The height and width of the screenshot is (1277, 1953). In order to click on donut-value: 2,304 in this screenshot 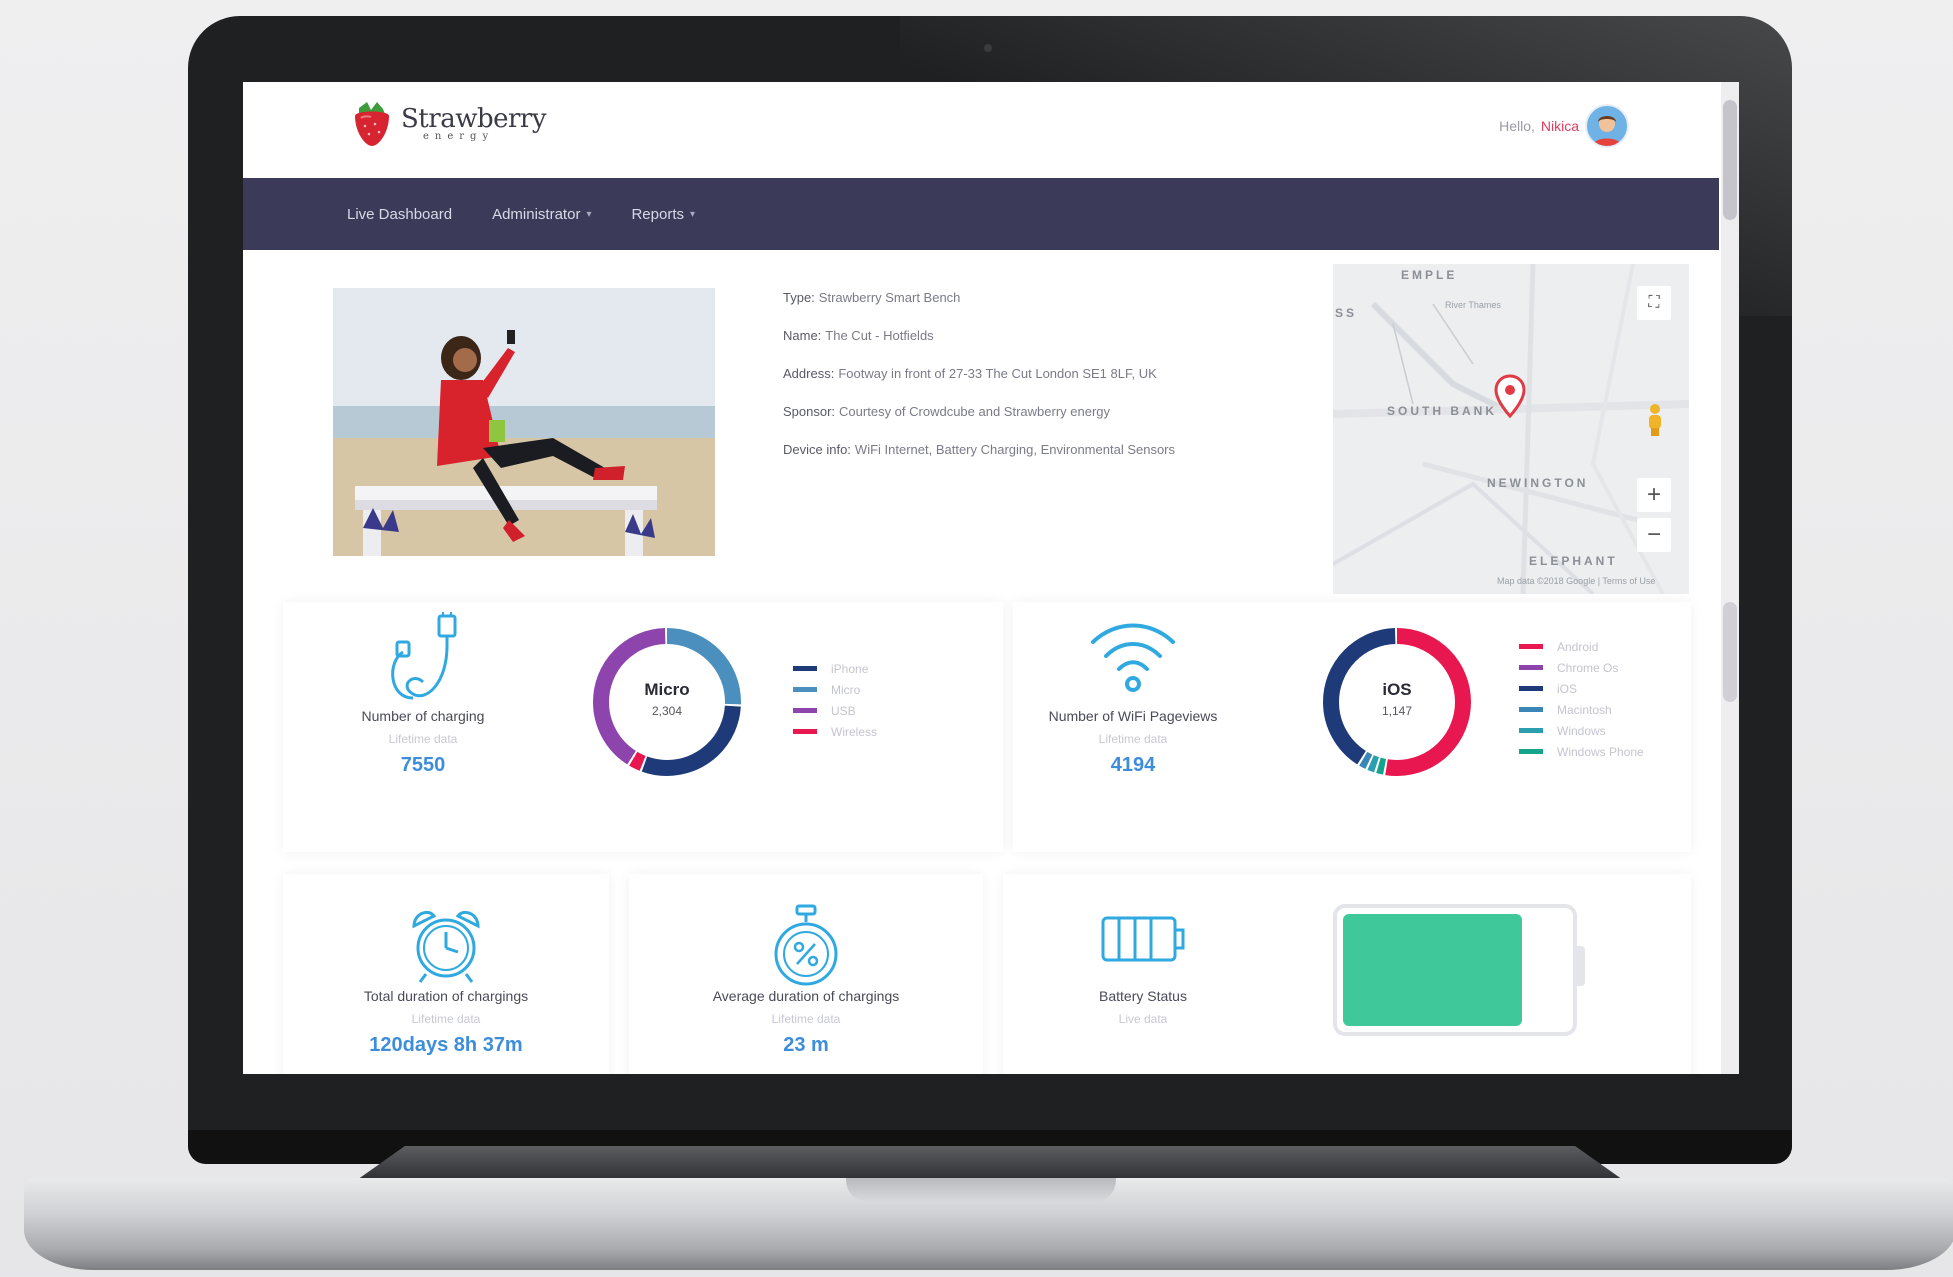, I will do `click(667, 711)`.